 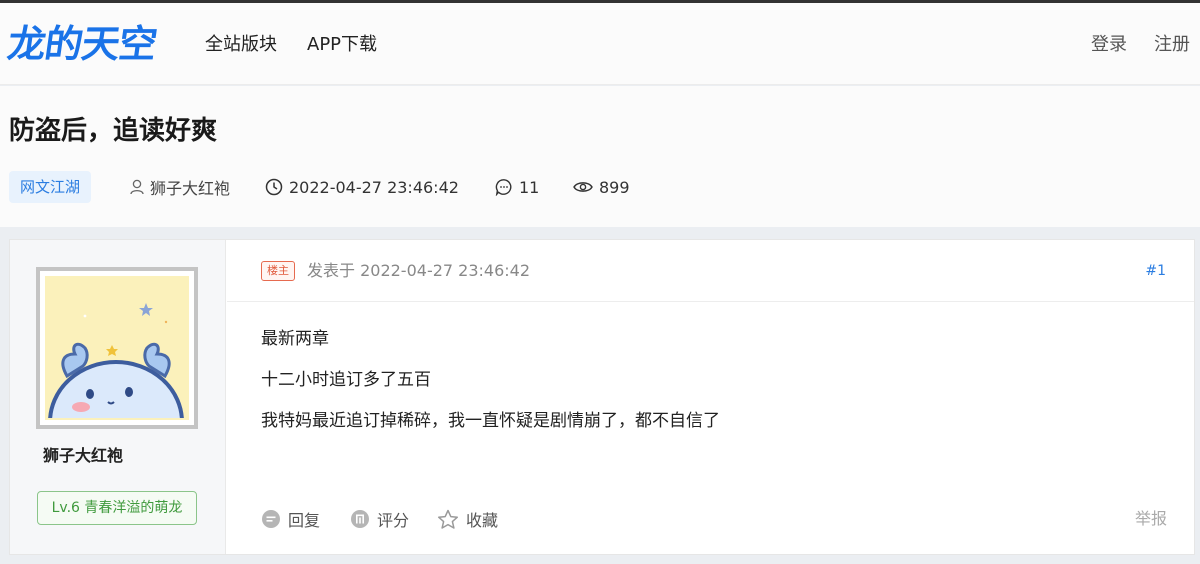 I want to click on floor-number-link: #1, so click(x=1155, y=271).